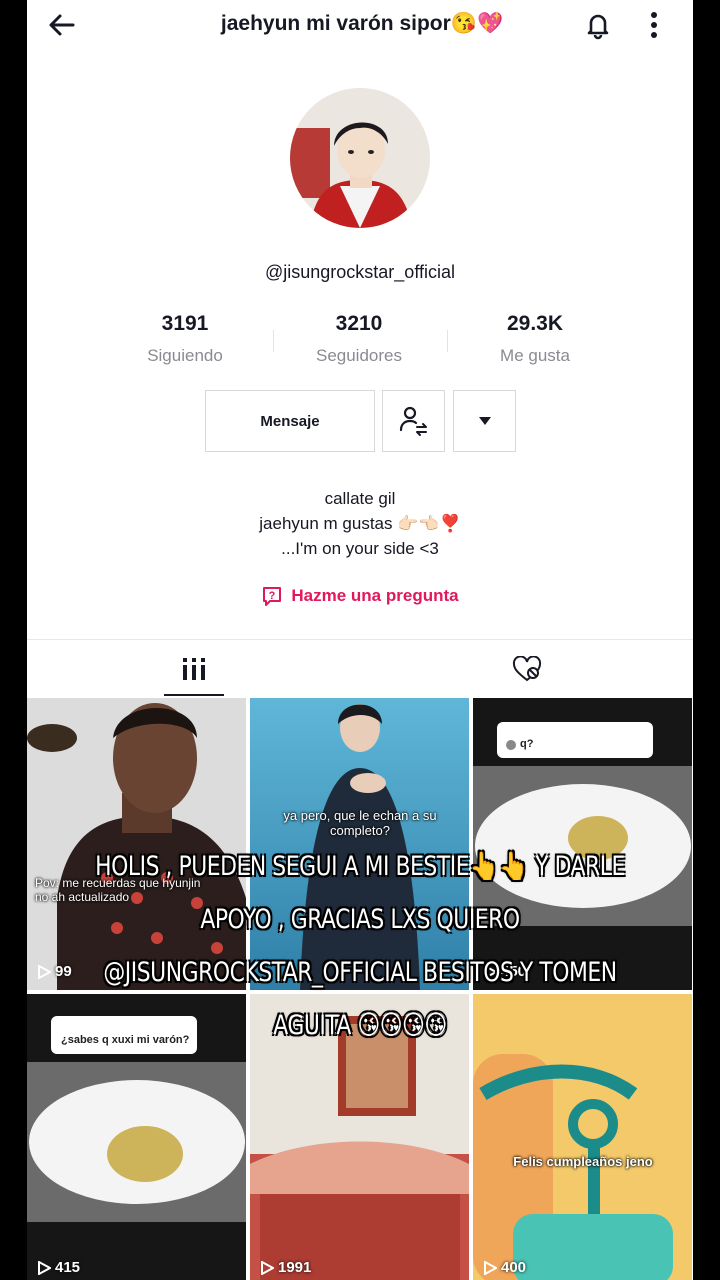 Image resolution: width=720 pixels, height=1280 pixels. I want to click on caret-down-icon, so click(484, 421).